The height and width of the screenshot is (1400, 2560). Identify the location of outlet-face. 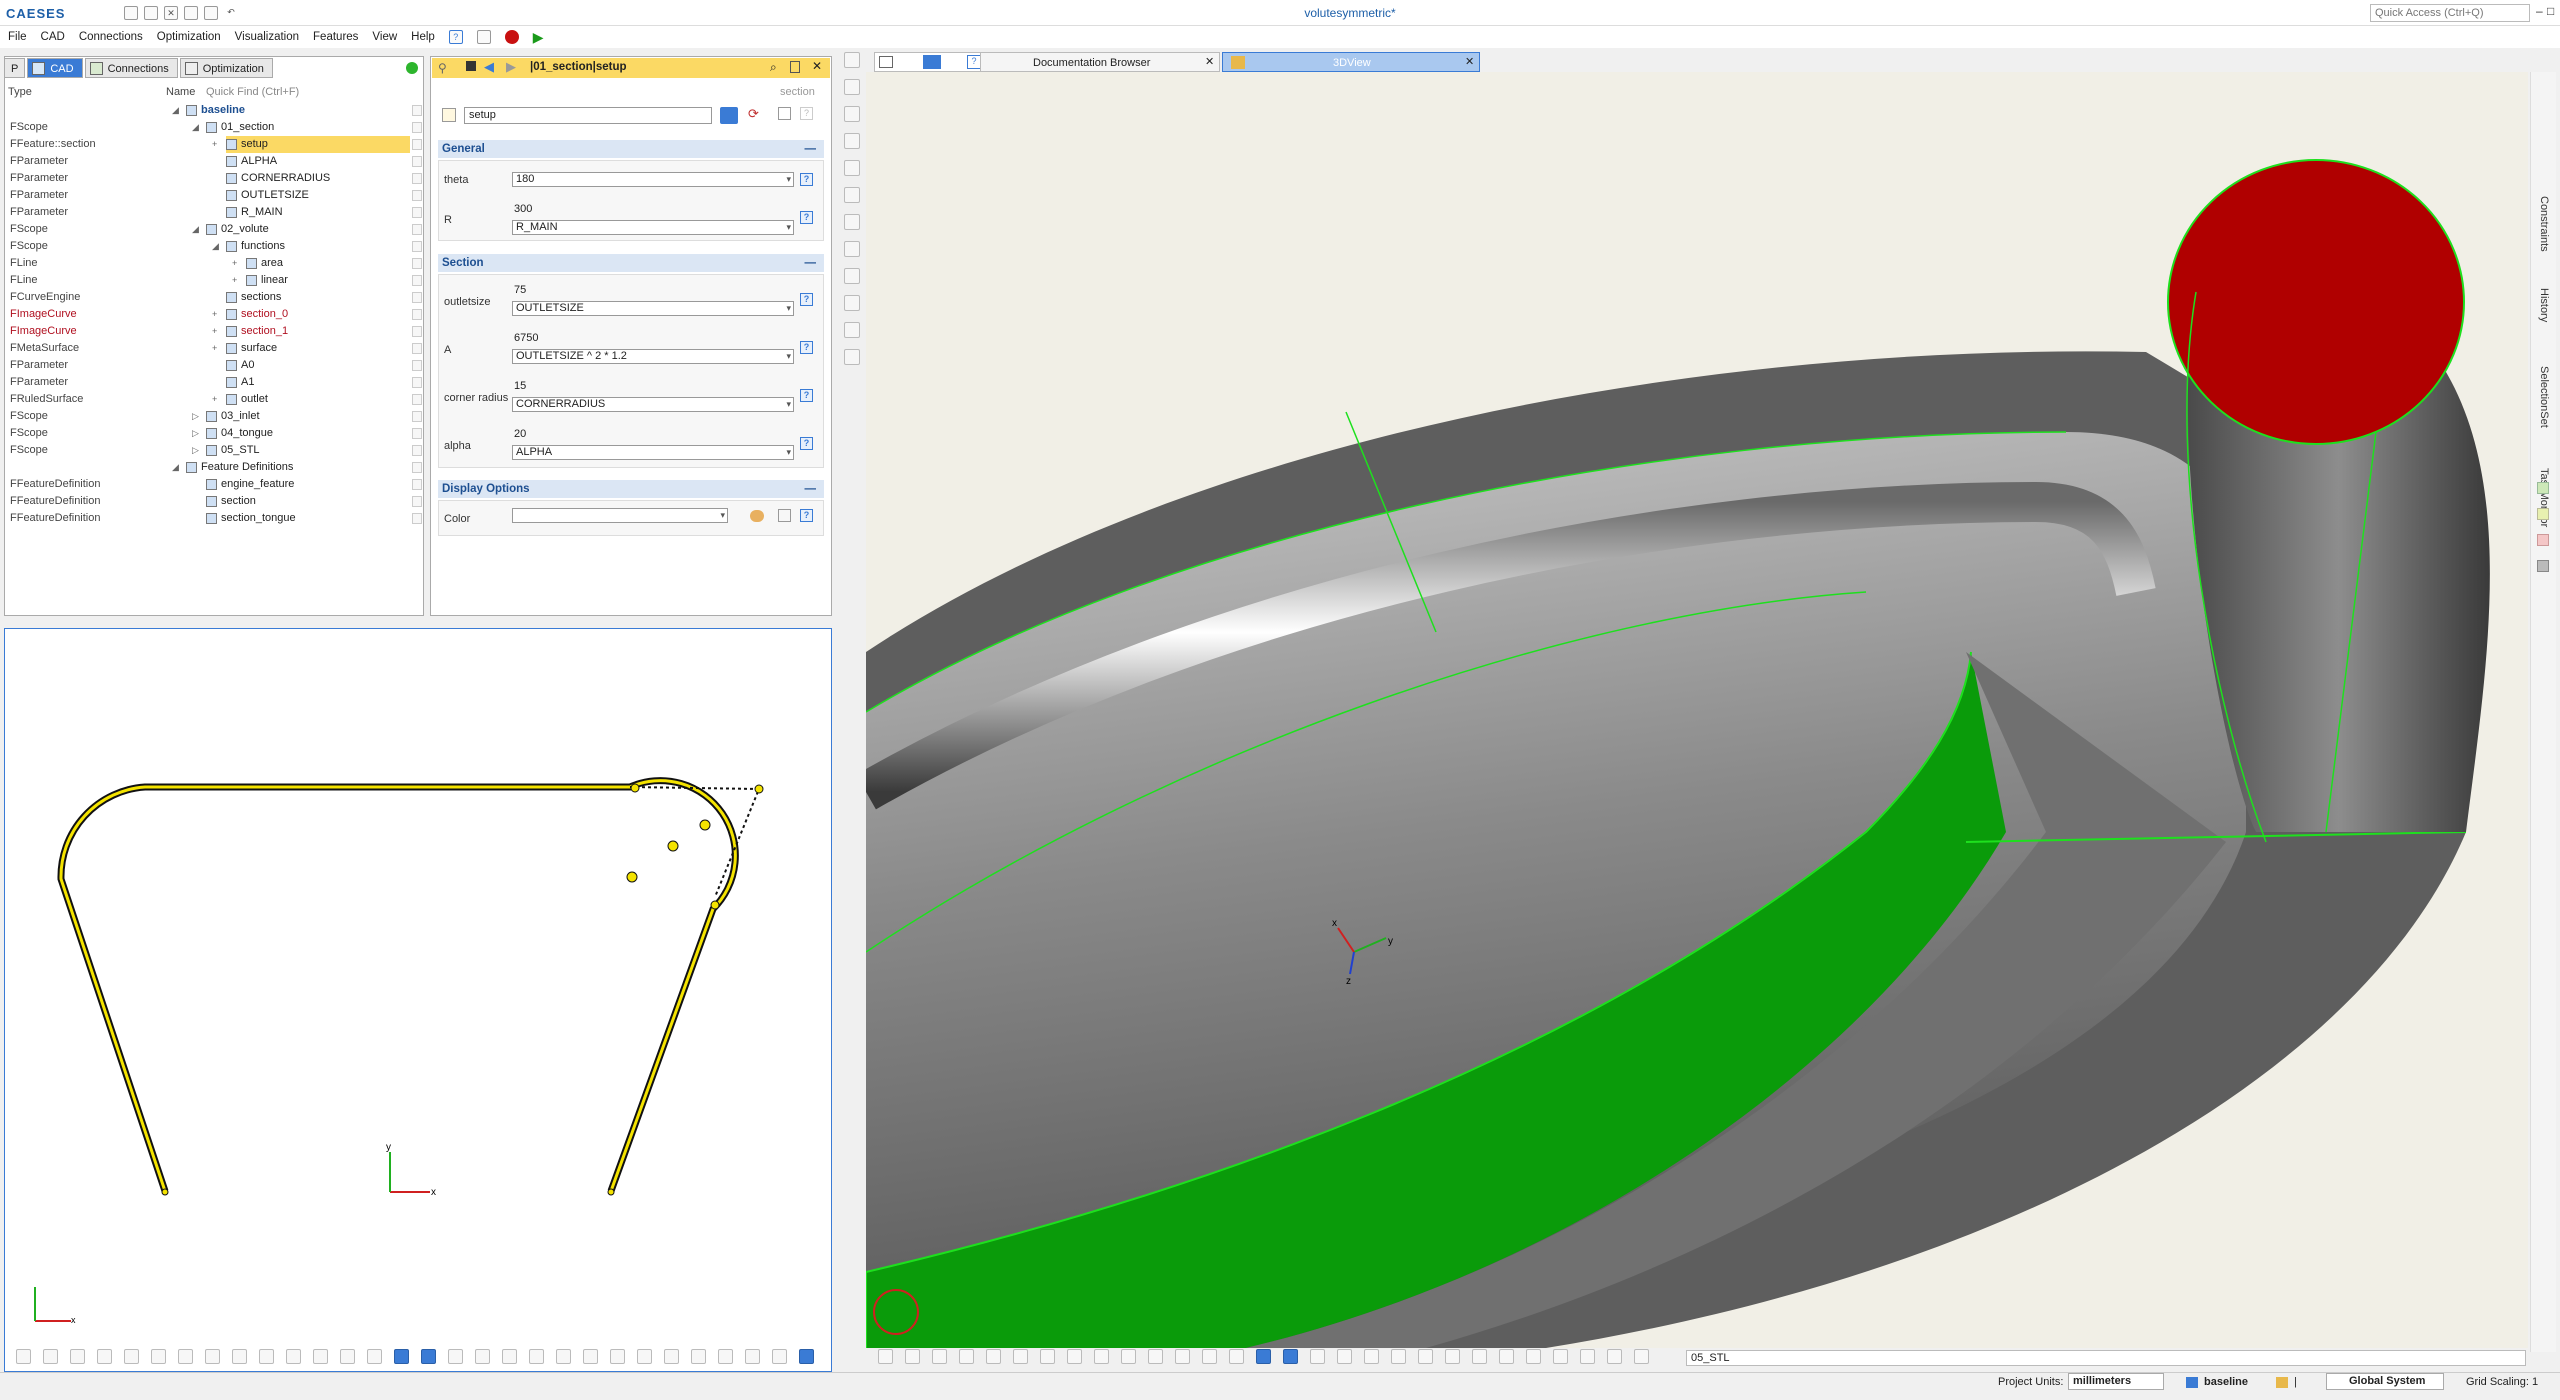
(2316, 302).